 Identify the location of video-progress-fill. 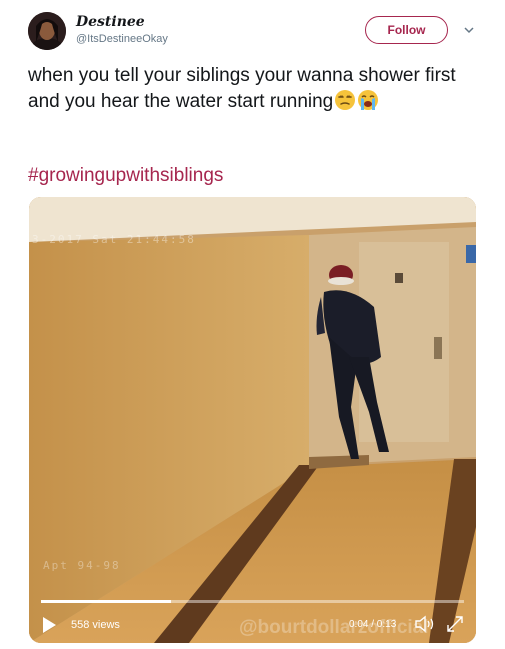
(106, 601).